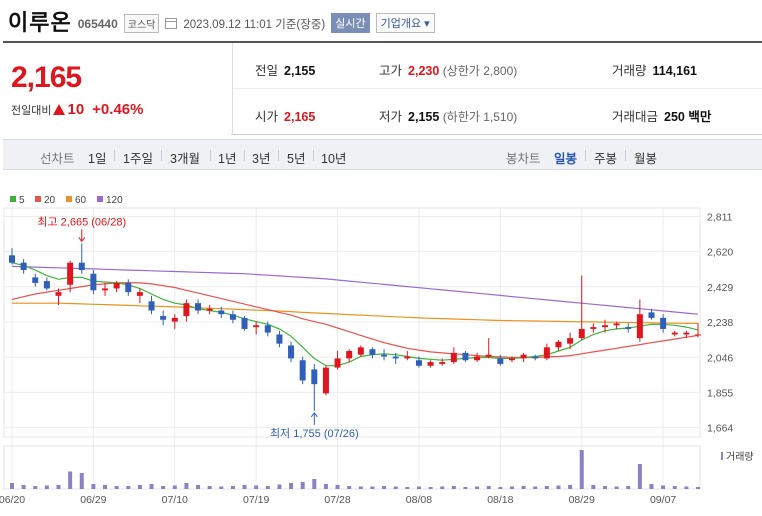  Describe the element at coordinates (77, 109) in the screenshot. I see `change-row: 전일대비 10 +0.46%` at that location.